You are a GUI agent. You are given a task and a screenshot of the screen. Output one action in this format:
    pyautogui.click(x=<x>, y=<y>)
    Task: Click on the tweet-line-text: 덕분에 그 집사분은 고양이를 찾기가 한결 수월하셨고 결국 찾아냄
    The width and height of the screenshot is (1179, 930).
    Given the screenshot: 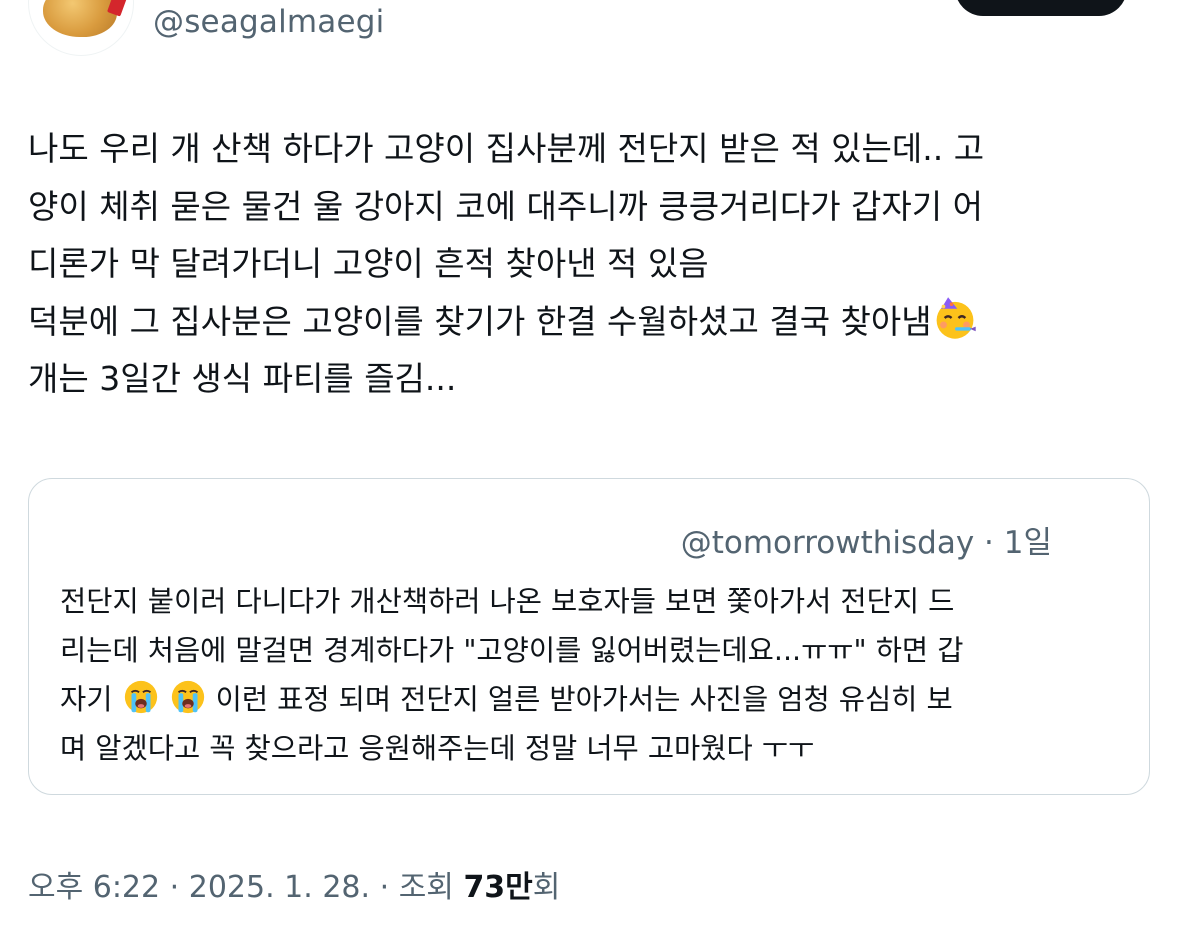 What is the action you would take?
    pyautogui.click(x=480, y=321)
    